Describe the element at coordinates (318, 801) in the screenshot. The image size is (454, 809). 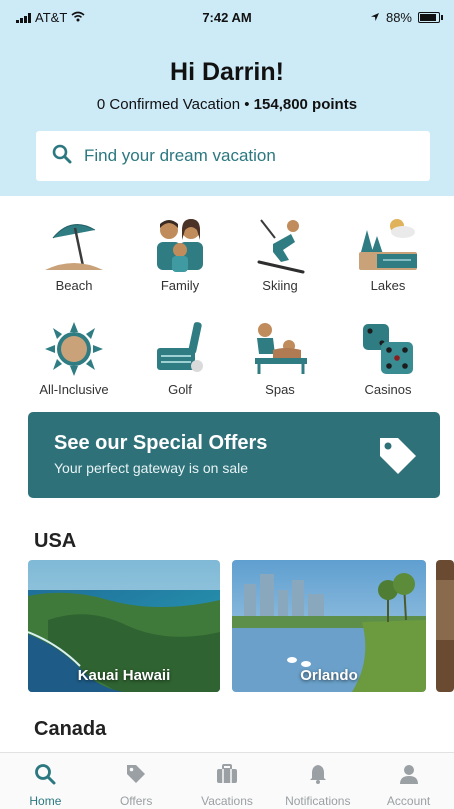
I see `tab-label: Notifications` at that location.